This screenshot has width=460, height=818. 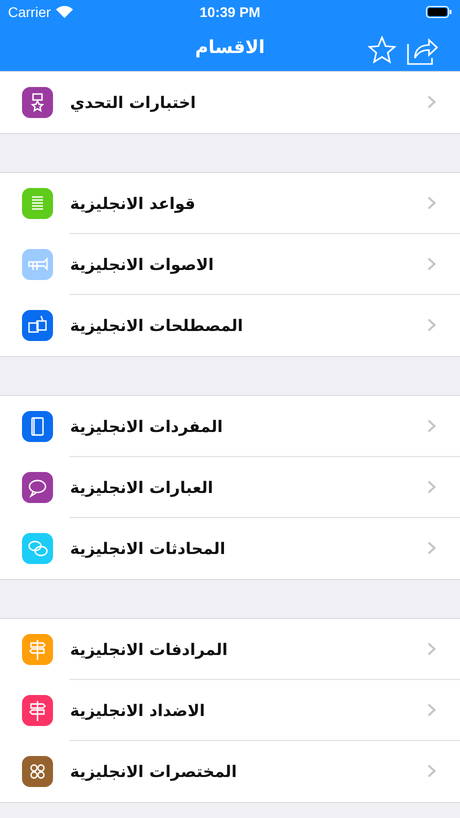 I want to click on category-label: اختبارات التحدي, so click(x=133, y=102).